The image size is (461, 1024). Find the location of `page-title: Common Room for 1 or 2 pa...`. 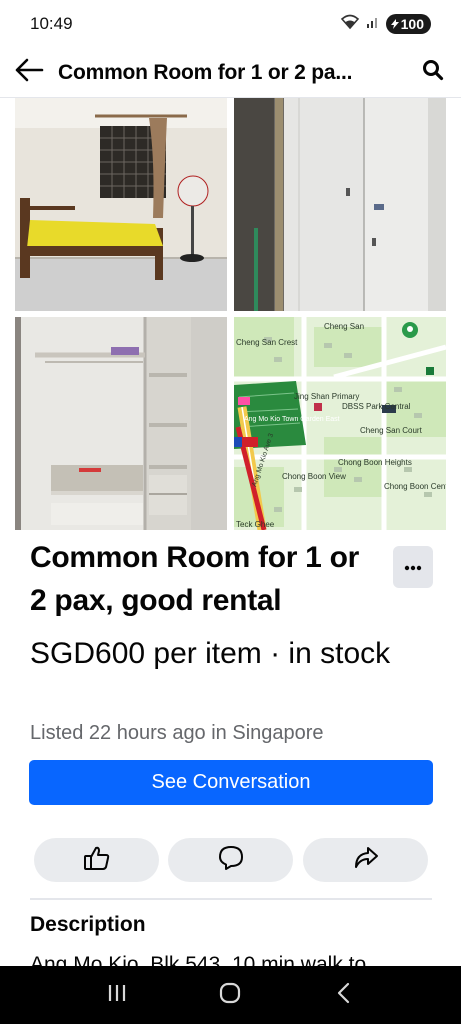

page-title: Common Room for 1 or 2 pa... is located at coordinates (205, 72).